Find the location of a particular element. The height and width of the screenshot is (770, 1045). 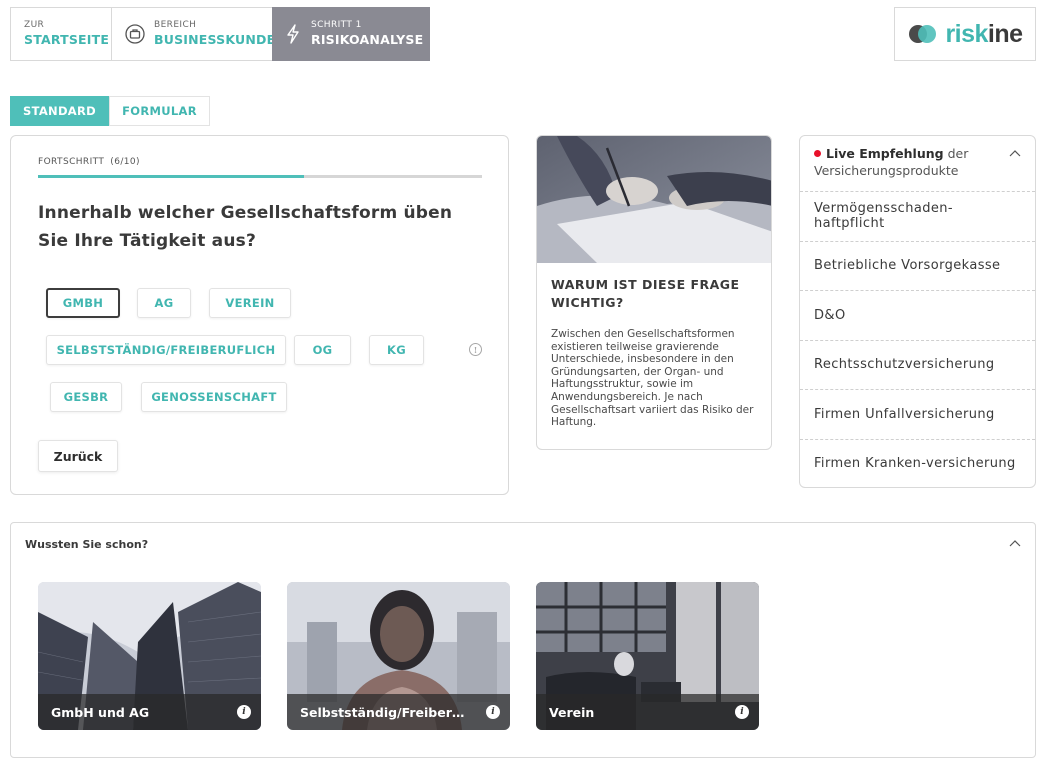

tile-verein: Verein i is located at coordinates (647, 656).